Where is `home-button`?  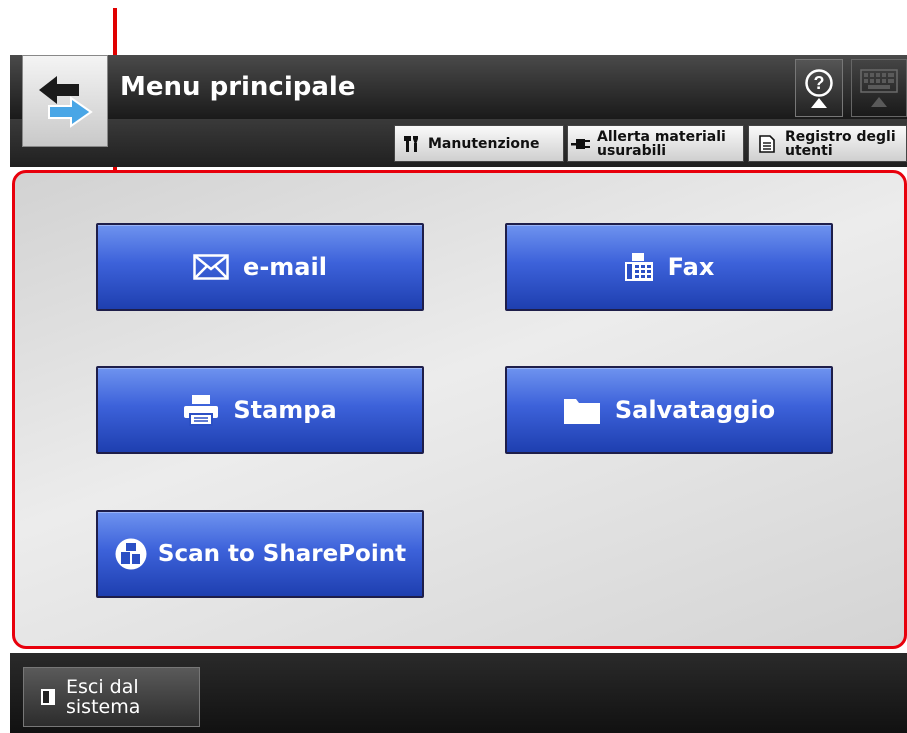
home-button is located at coordinates (65, 101).